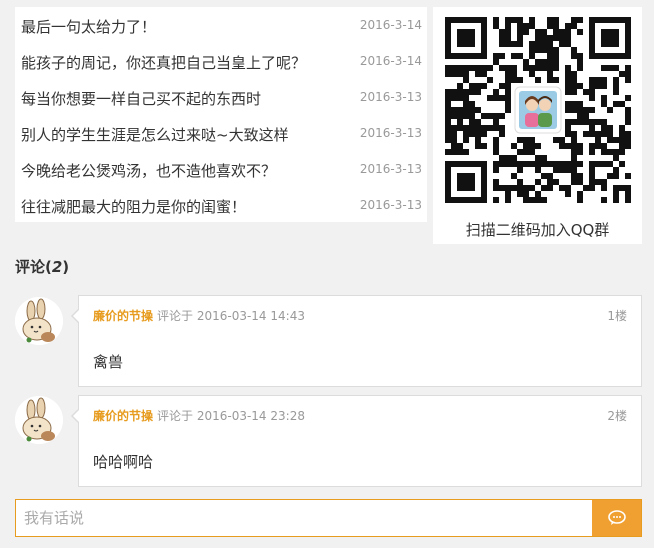 This screenshot has width=654, height=548. I want to click on comment-card: 廉价的节操 评论于 2016-03-14 23:28 2楼 哈哈啊哈, so click(356, 441).